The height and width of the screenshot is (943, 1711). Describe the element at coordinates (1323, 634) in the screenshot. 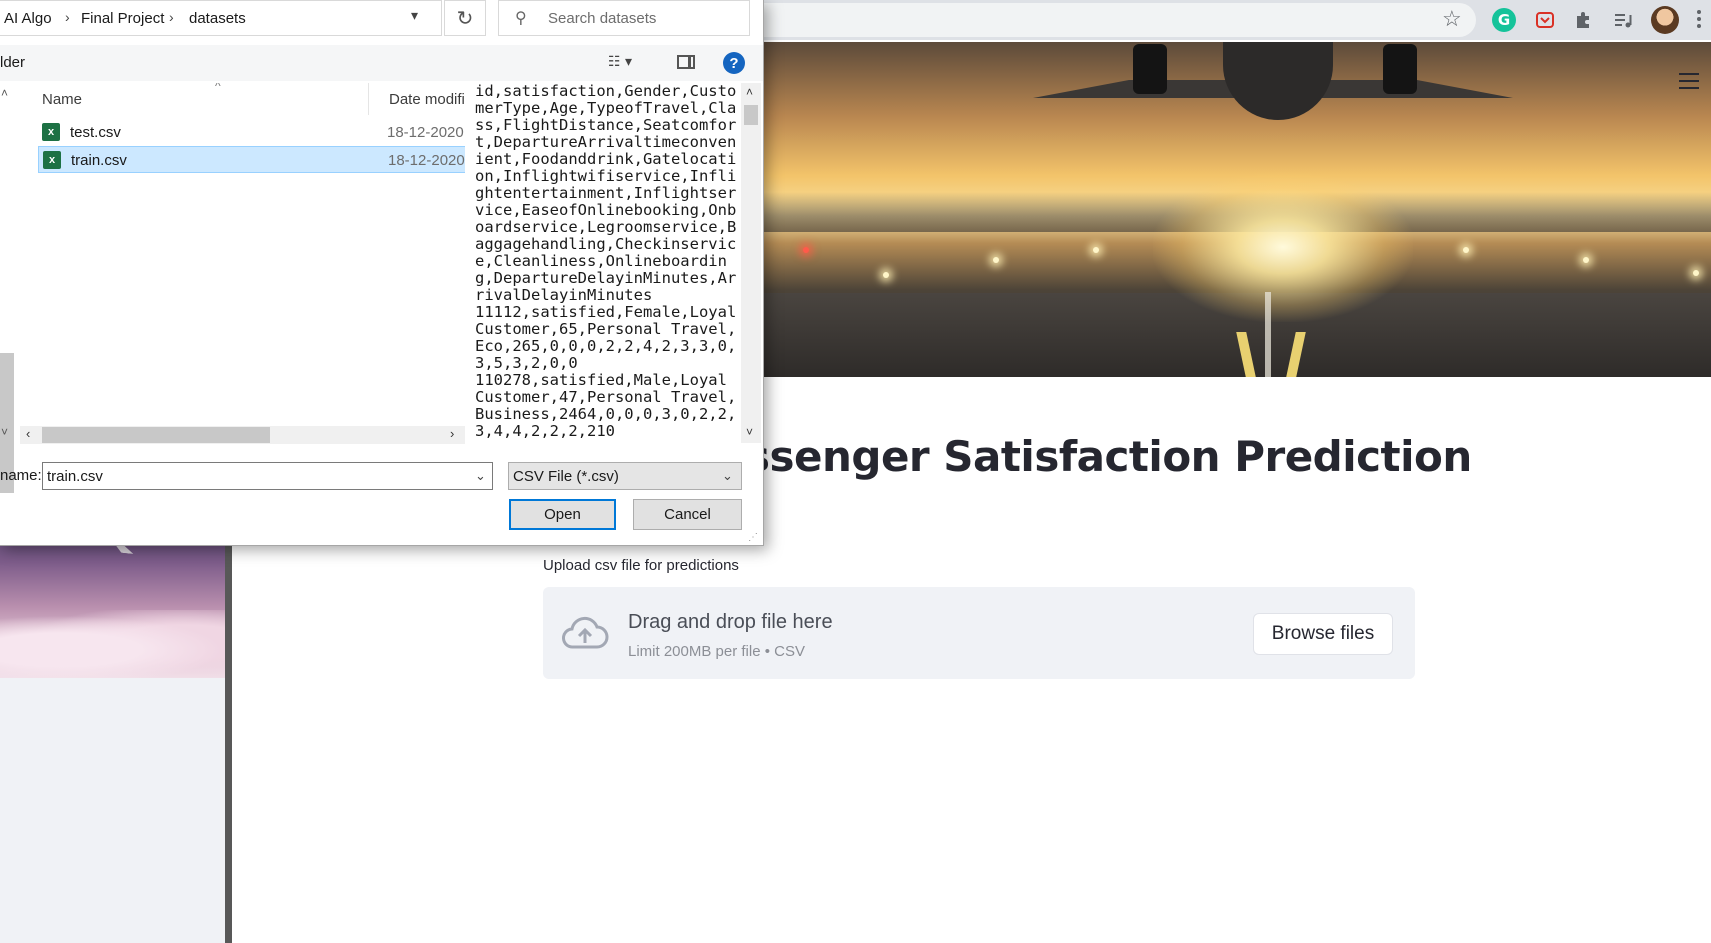

I see `browse-files-button: Browse files` at that location.